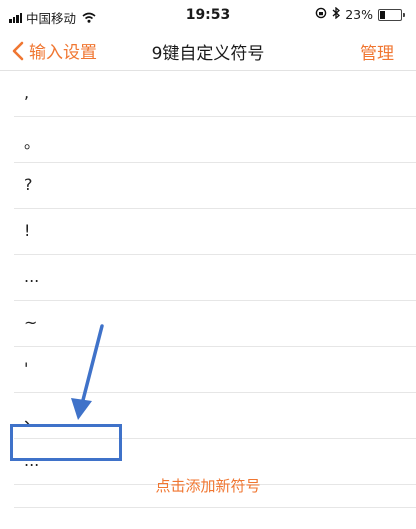 The image size is (416, 529). What do you see at coordinates (208, 15) in the screenshot?
I see `status-bar: 中国移动 19:53 23%` at bounding box center [208, 15].